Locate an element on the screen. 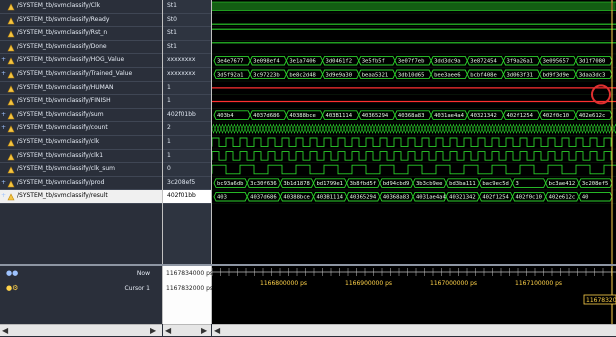 This screenshot has width=616, height=337. bus-value-label: 3e4e7677 is located at coordinates (230, 62).